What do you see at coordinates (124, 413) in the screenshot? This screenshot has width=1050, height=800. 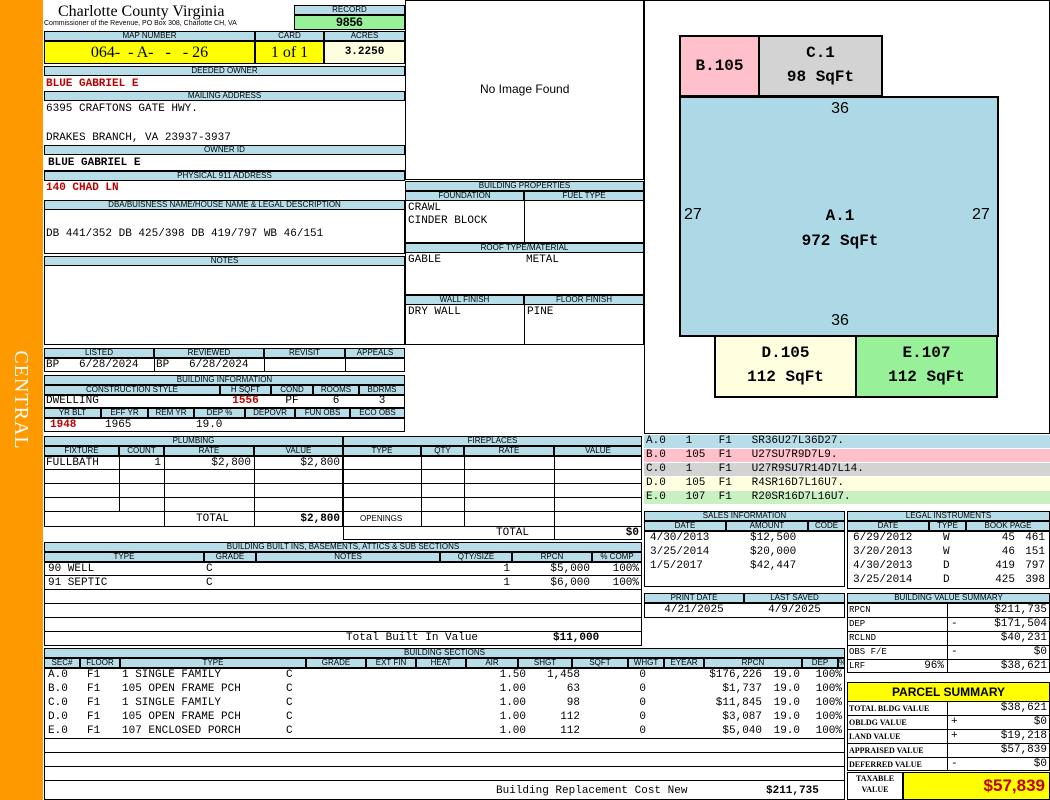 I see `effyr-label: EFF YR` at bounding box center [124, 413].